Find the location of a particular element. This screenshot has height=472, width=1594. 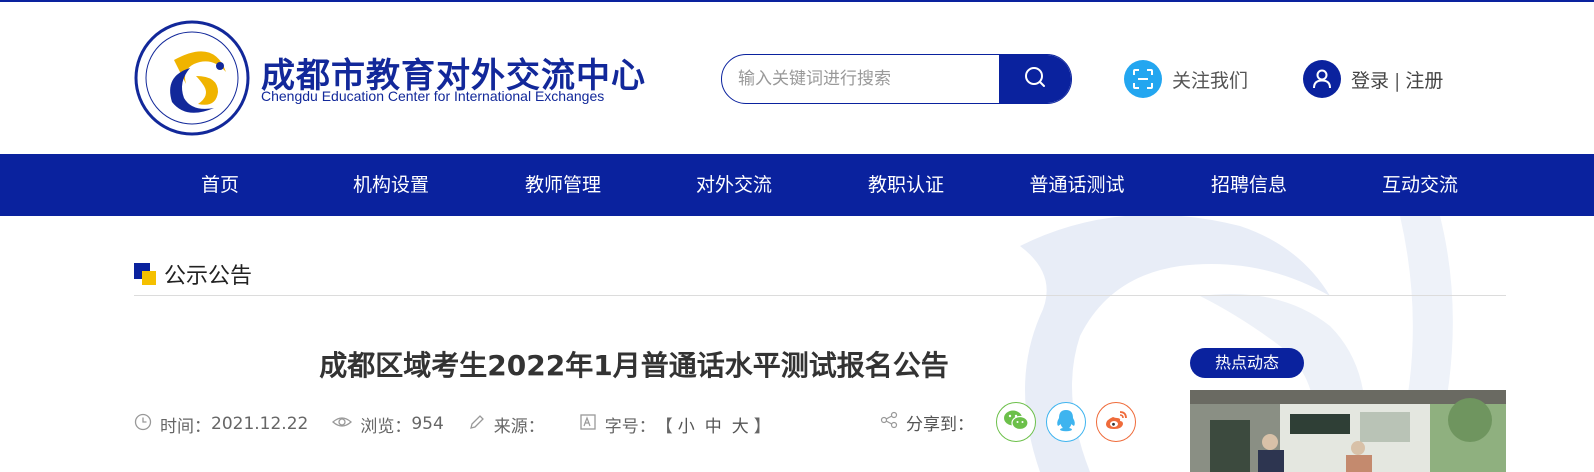

meta-time: 时间： 2021.12.22 is located at coordinates (221, 424).